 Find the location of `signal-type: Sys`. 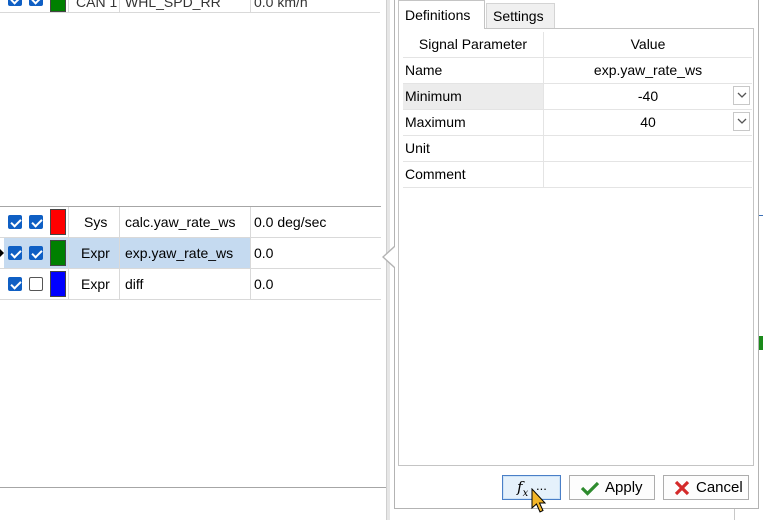

signal-type: Sys is located at coordinates (96, 222).